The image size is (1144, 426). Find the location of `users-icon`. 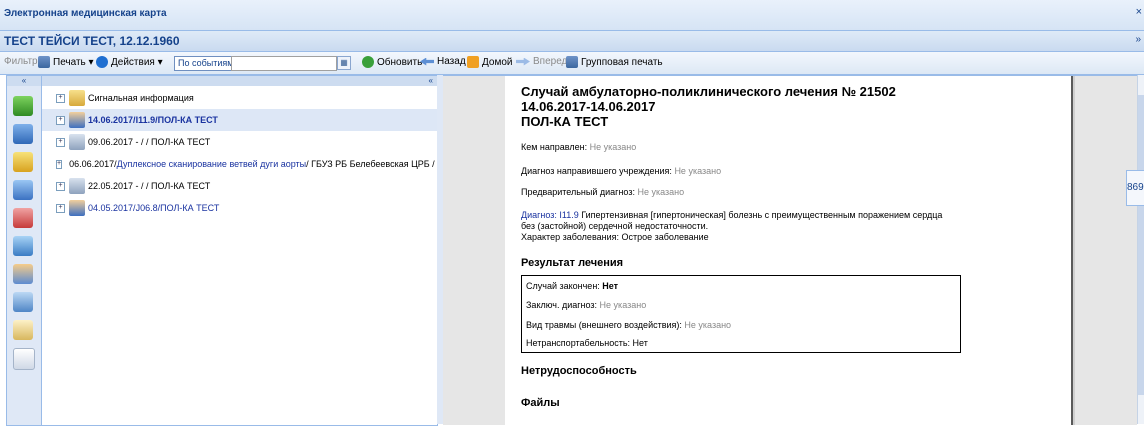

users-icon is located at coordinates (23, 274).